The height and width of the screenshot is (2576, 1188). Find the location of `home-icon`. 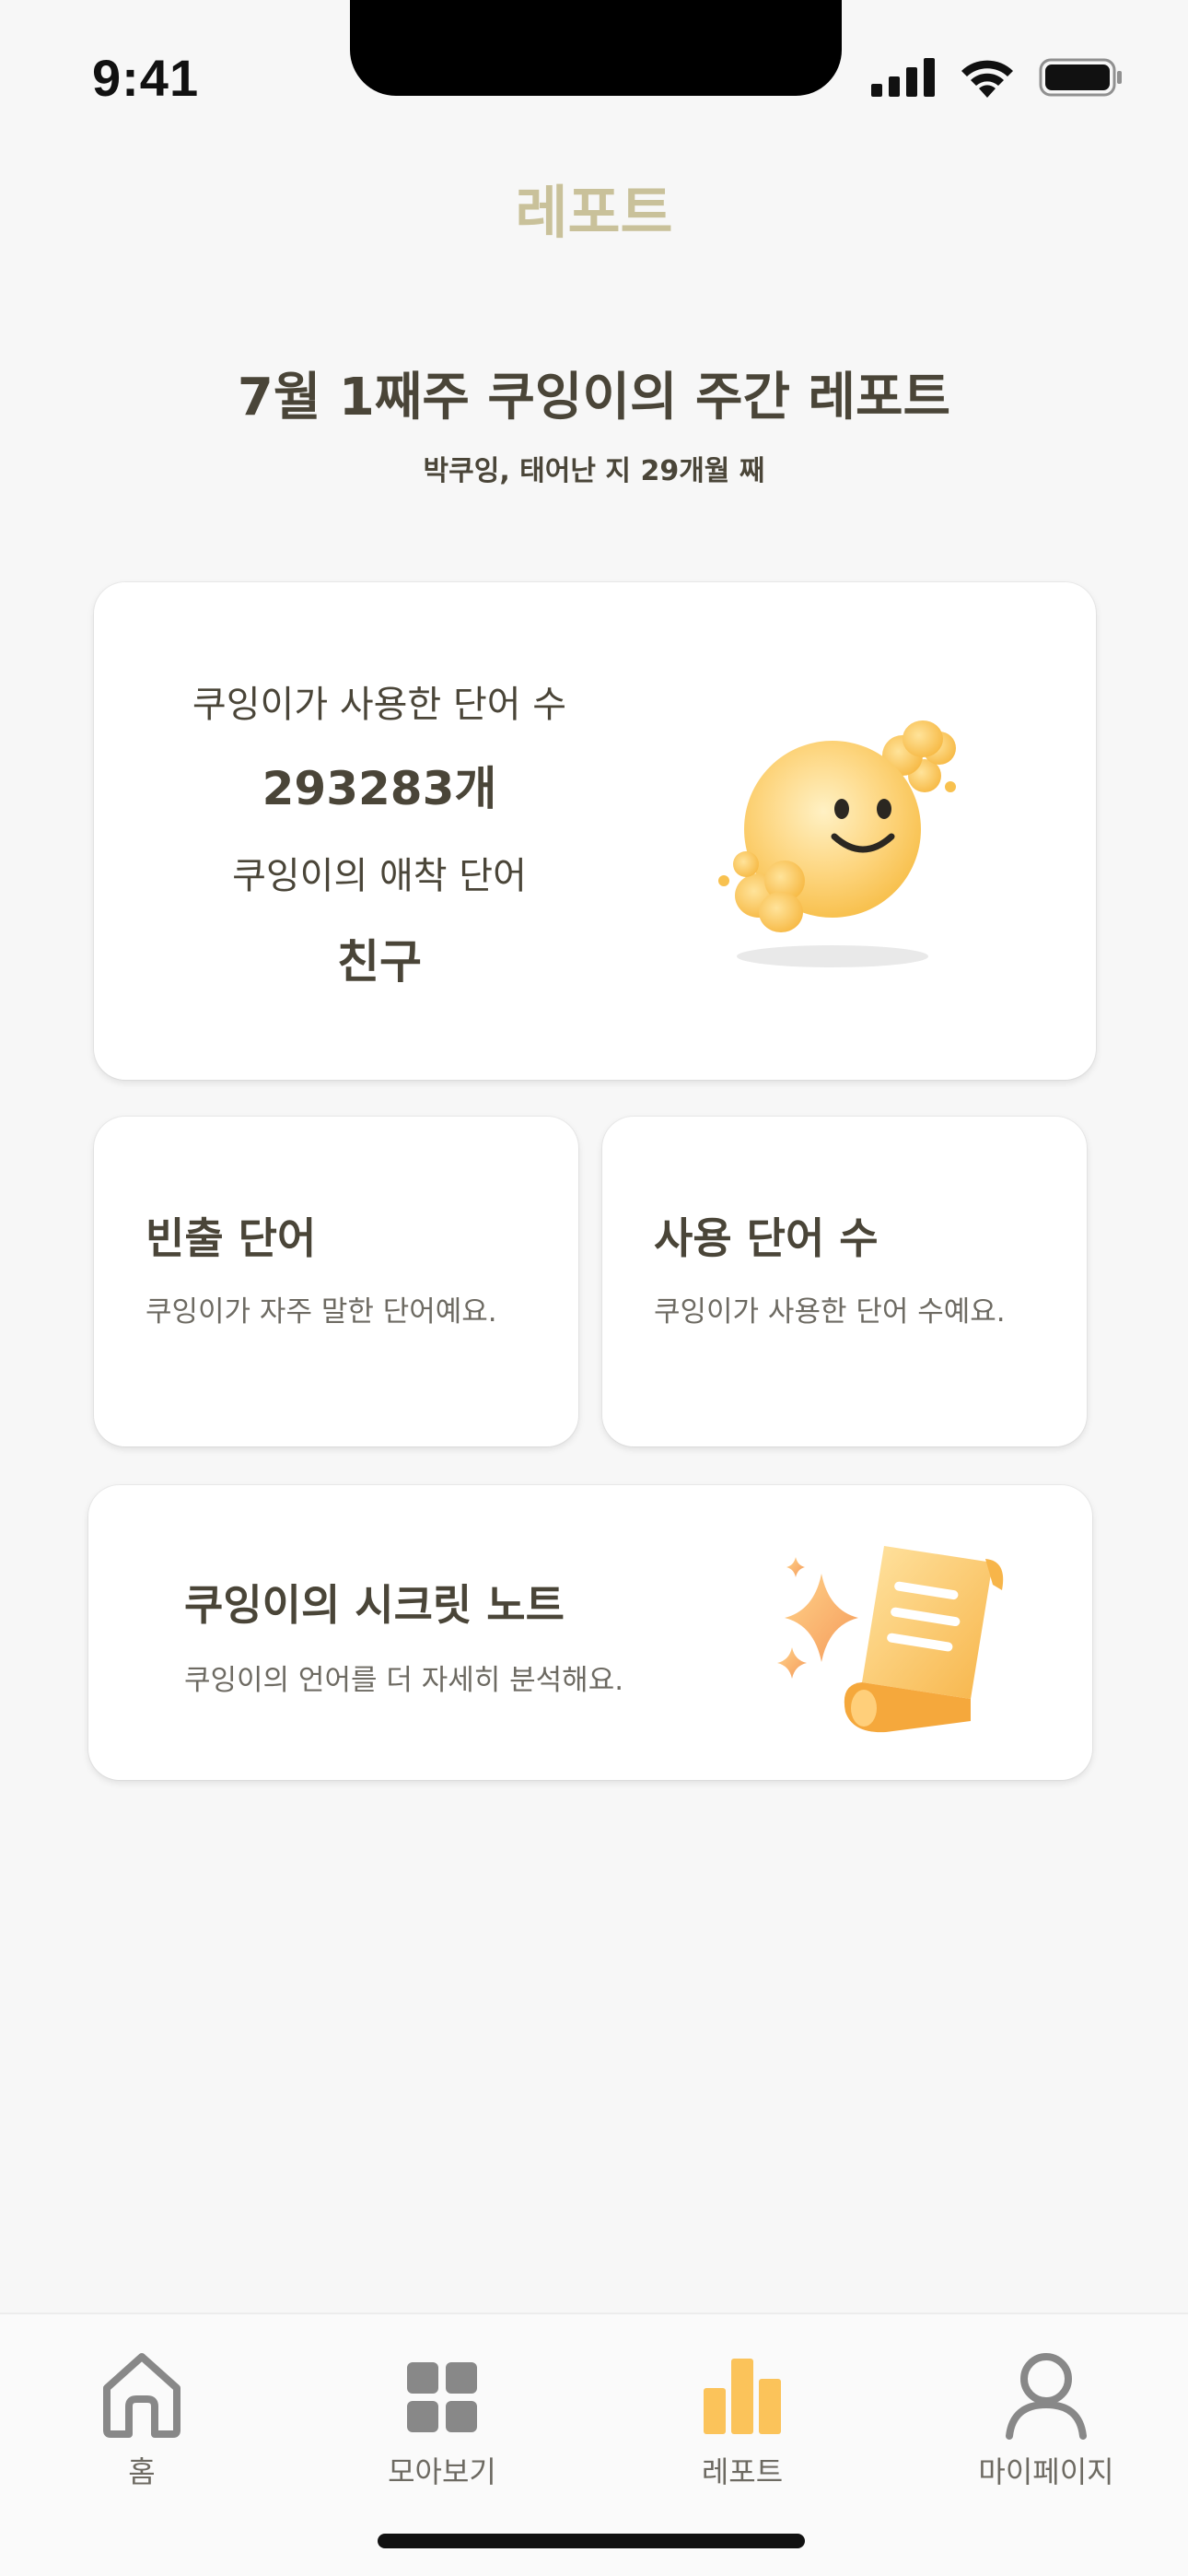

home-icon is located at coordinates (142, 2395).